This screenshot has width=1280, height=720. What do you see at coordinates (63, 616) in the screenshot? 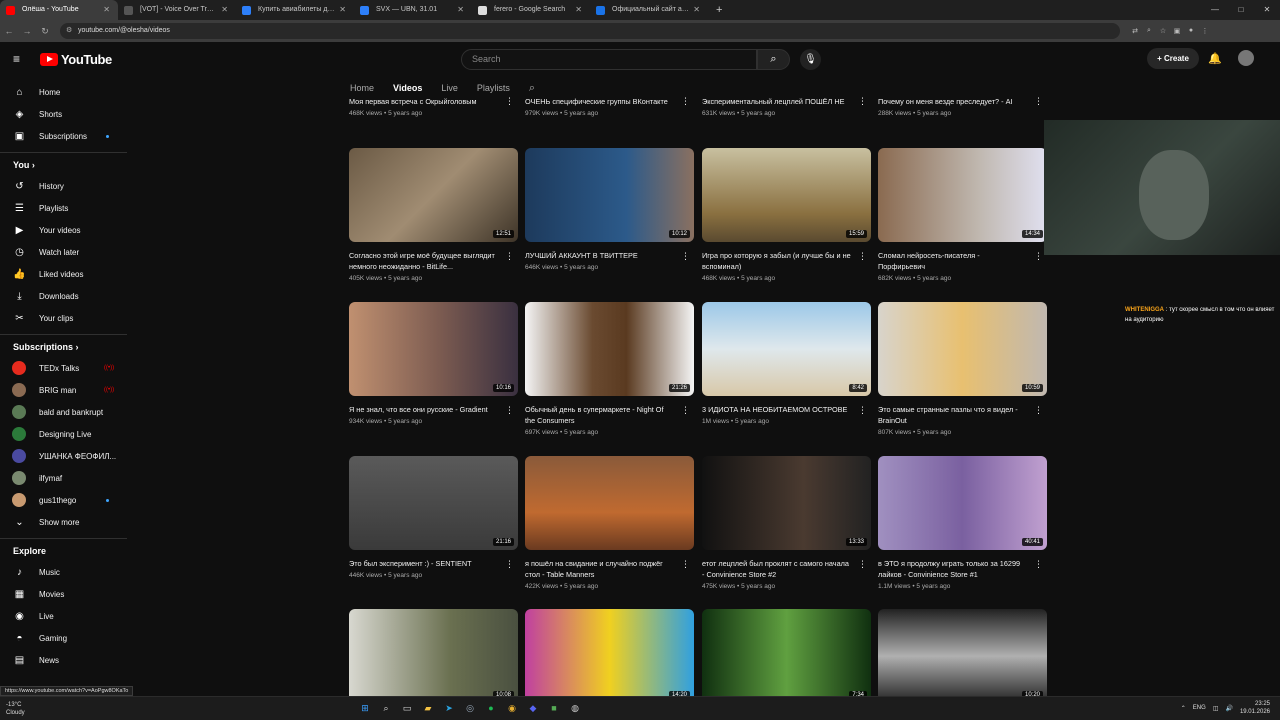
I see `sidebar-item: ◉ Live` at bounding box center [63, 616].